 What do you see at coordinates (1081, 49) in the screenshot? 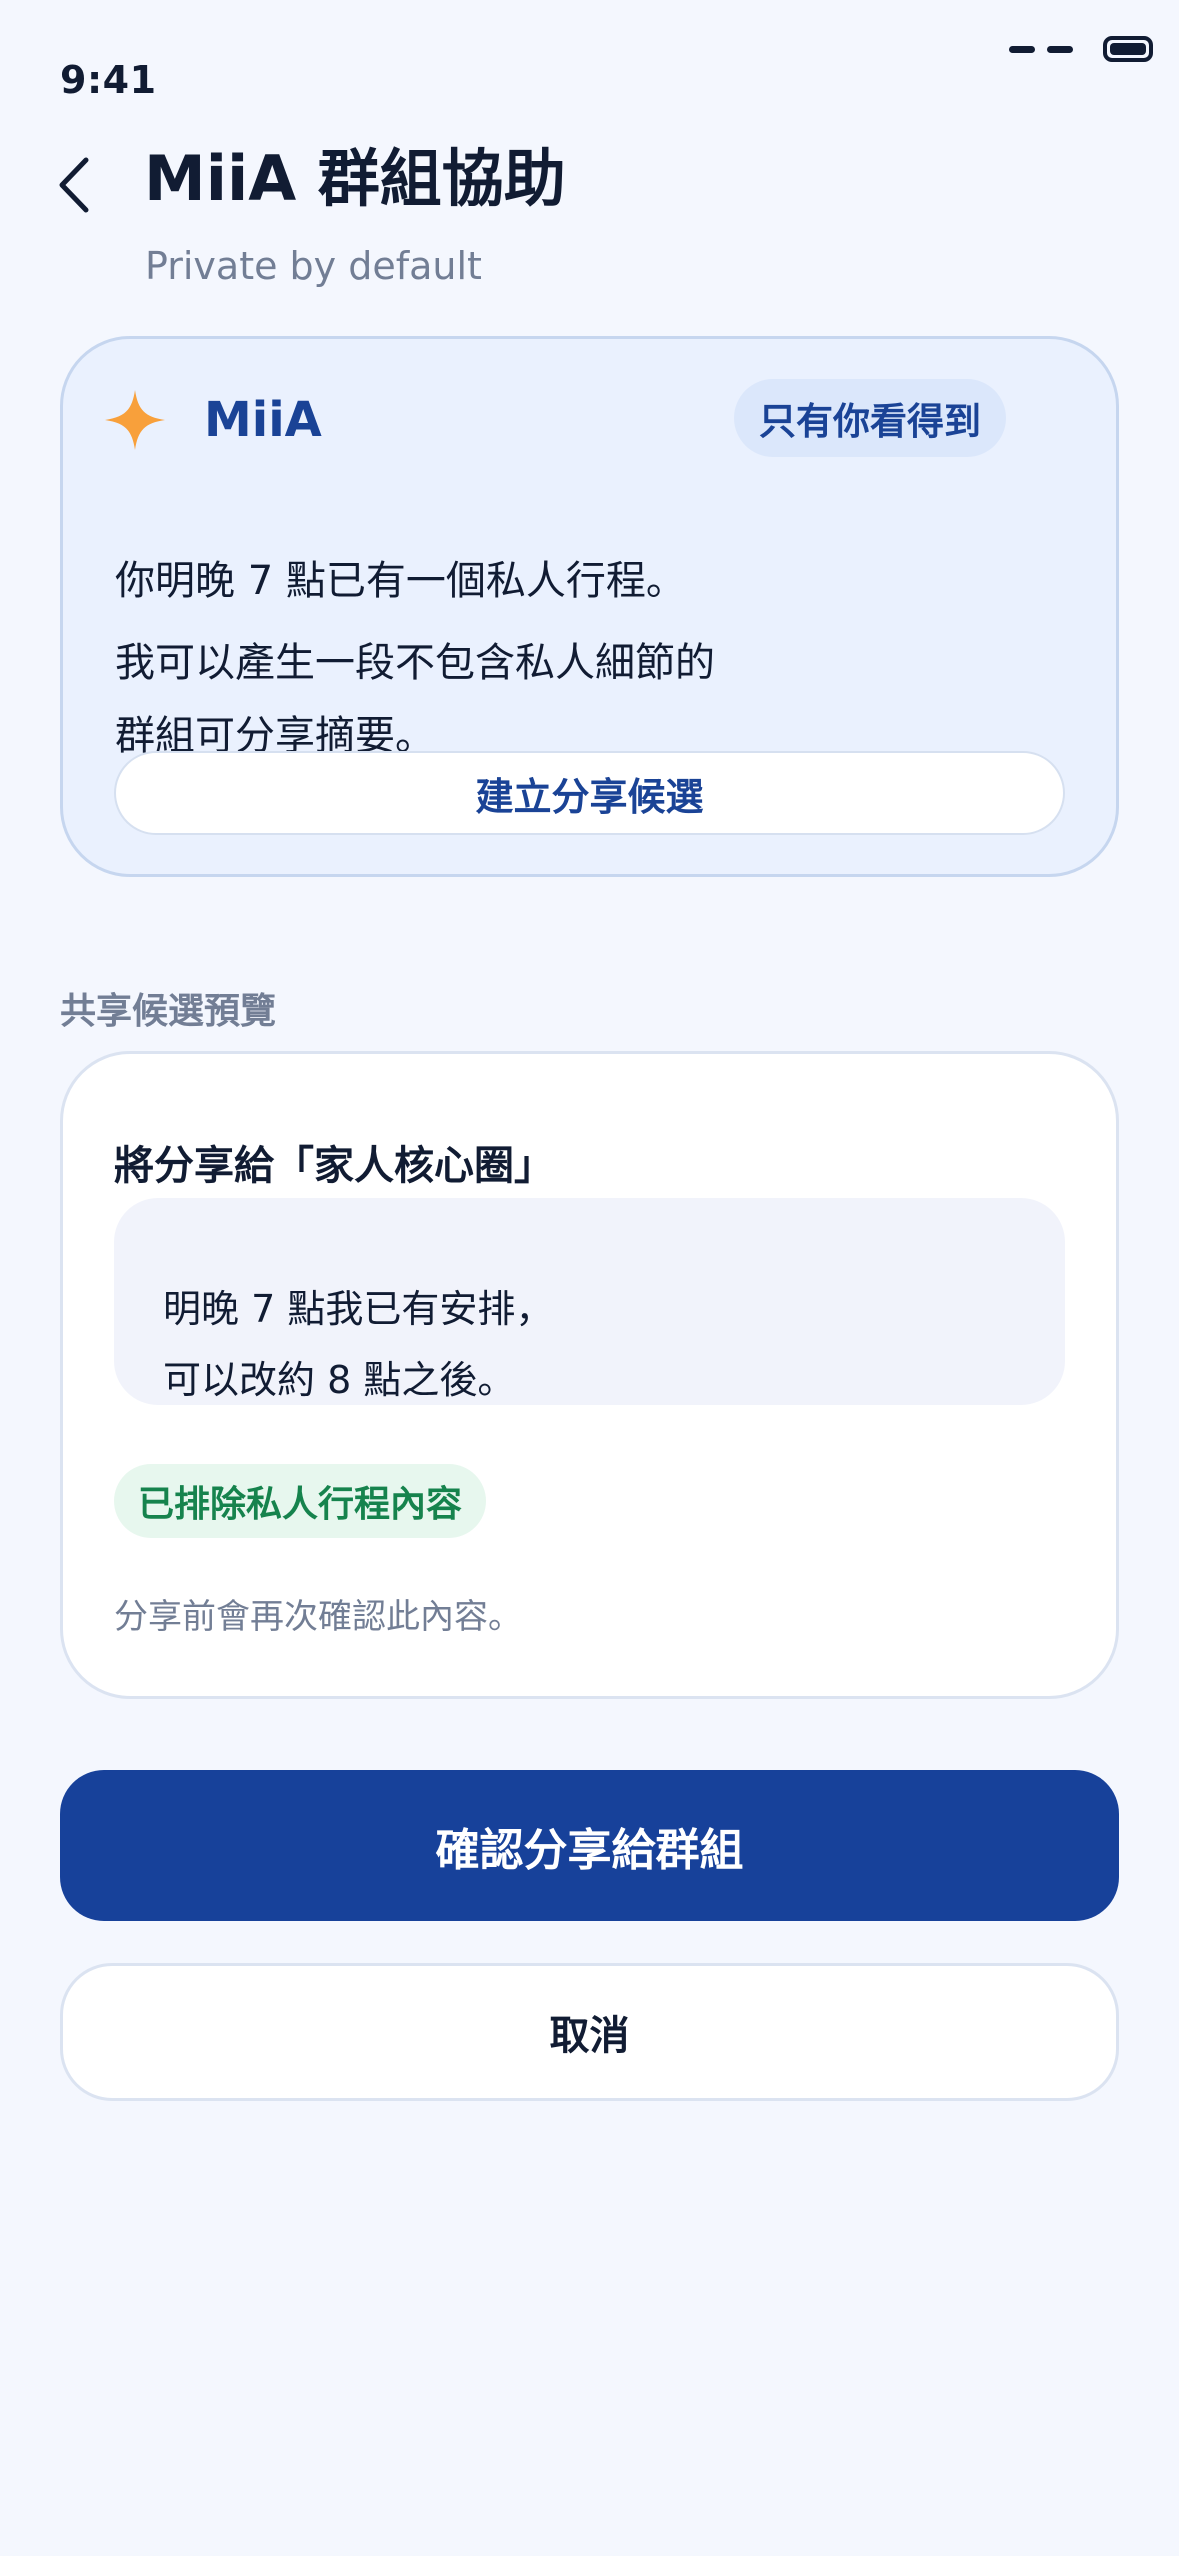
I see `status-icons` at bounding box center [1081, 49].